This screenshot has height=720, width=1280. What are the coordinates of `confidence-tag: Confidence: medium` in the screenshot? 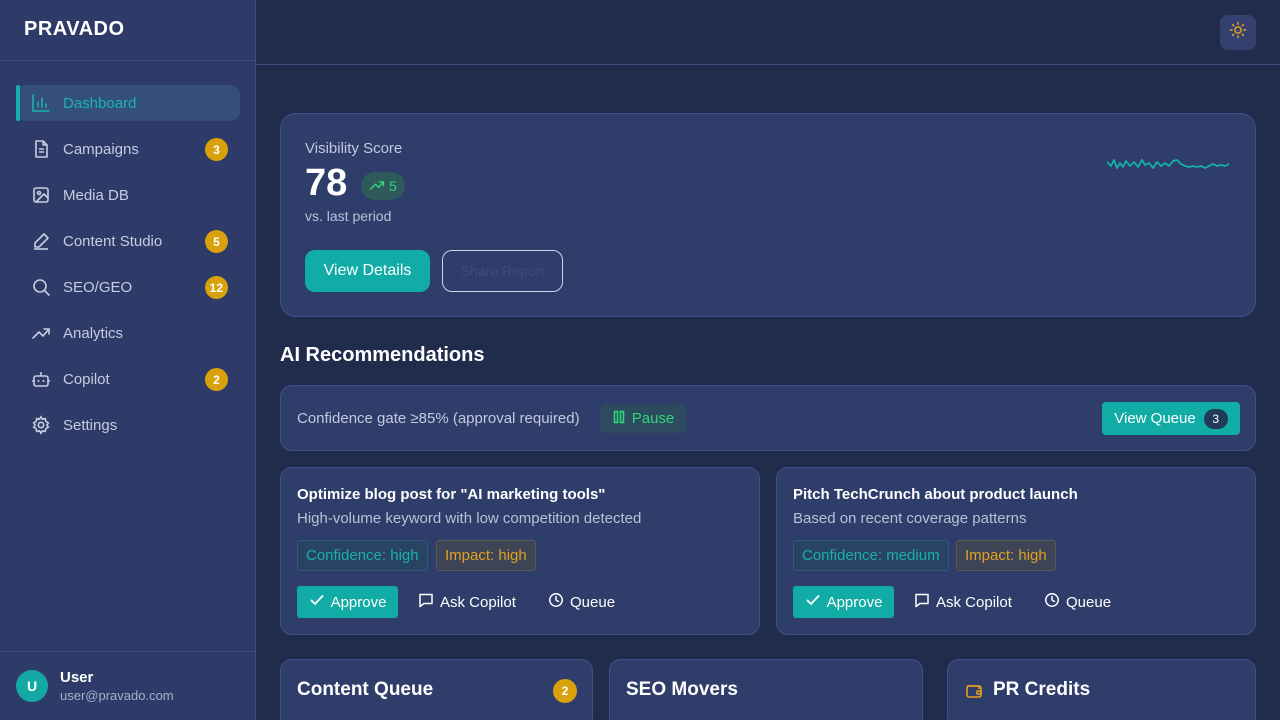 It's located at (871, 555).